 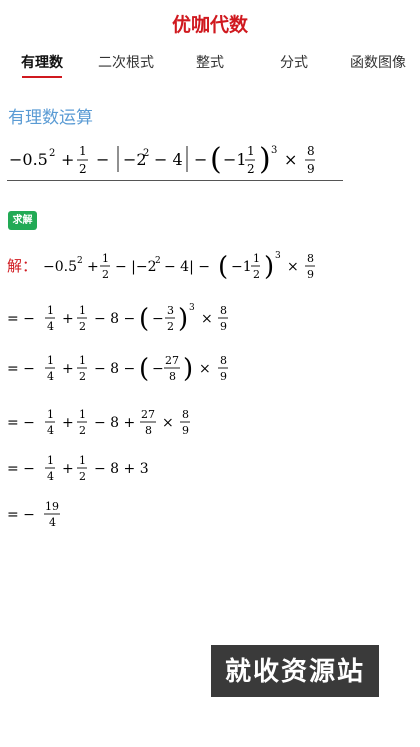 What do you see at coordinates (52, 506) in the screenshot?
I see `svg-text: 19` at bounding box center [52, 506].